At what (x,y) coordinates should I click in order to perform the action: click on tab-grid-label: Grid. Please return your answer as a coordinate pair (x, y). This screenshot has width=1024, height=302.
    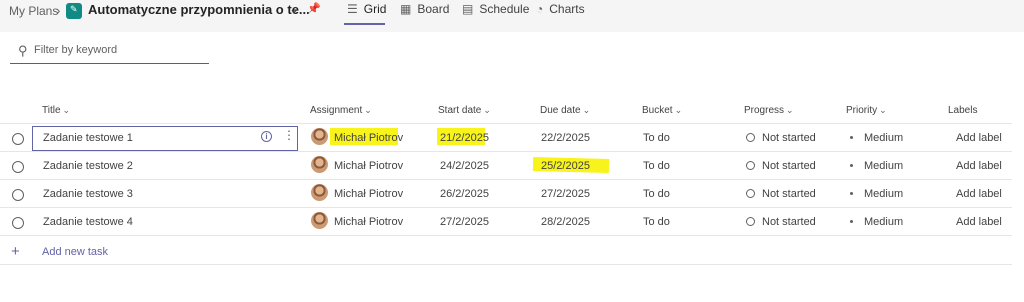
    Looking at the image, I should click on (375, 9).